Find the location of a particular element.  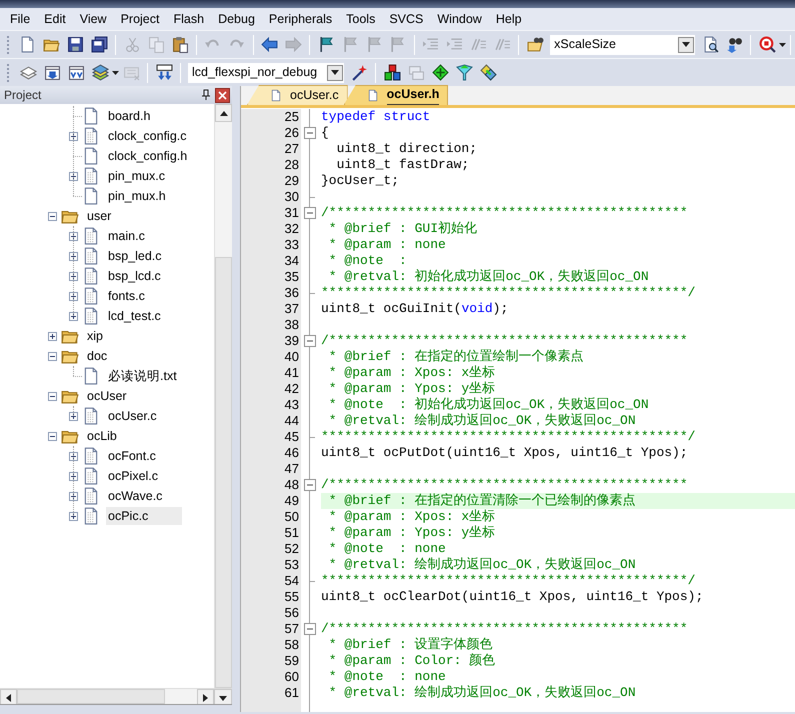

editor-tab: ocUser.h is located at coordinates (396, 95).